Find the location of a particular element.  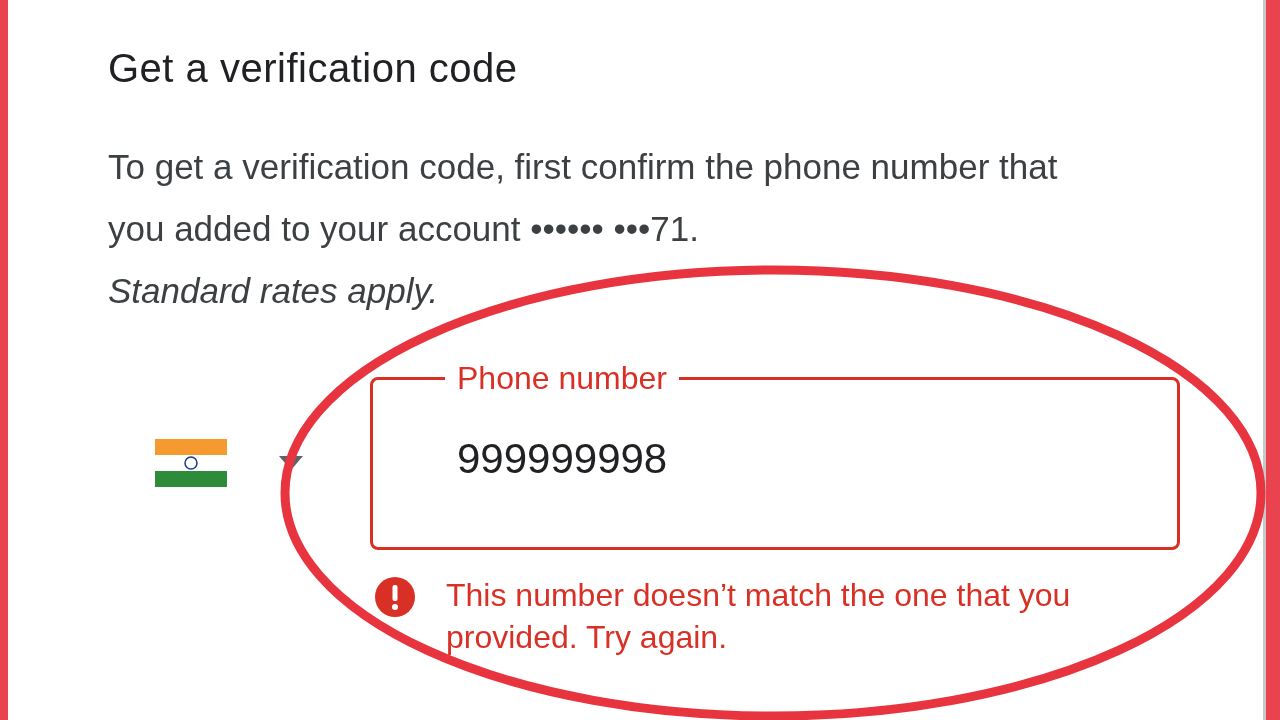

rates-note: Standard rates apply. is located at coordinates (274, 291).